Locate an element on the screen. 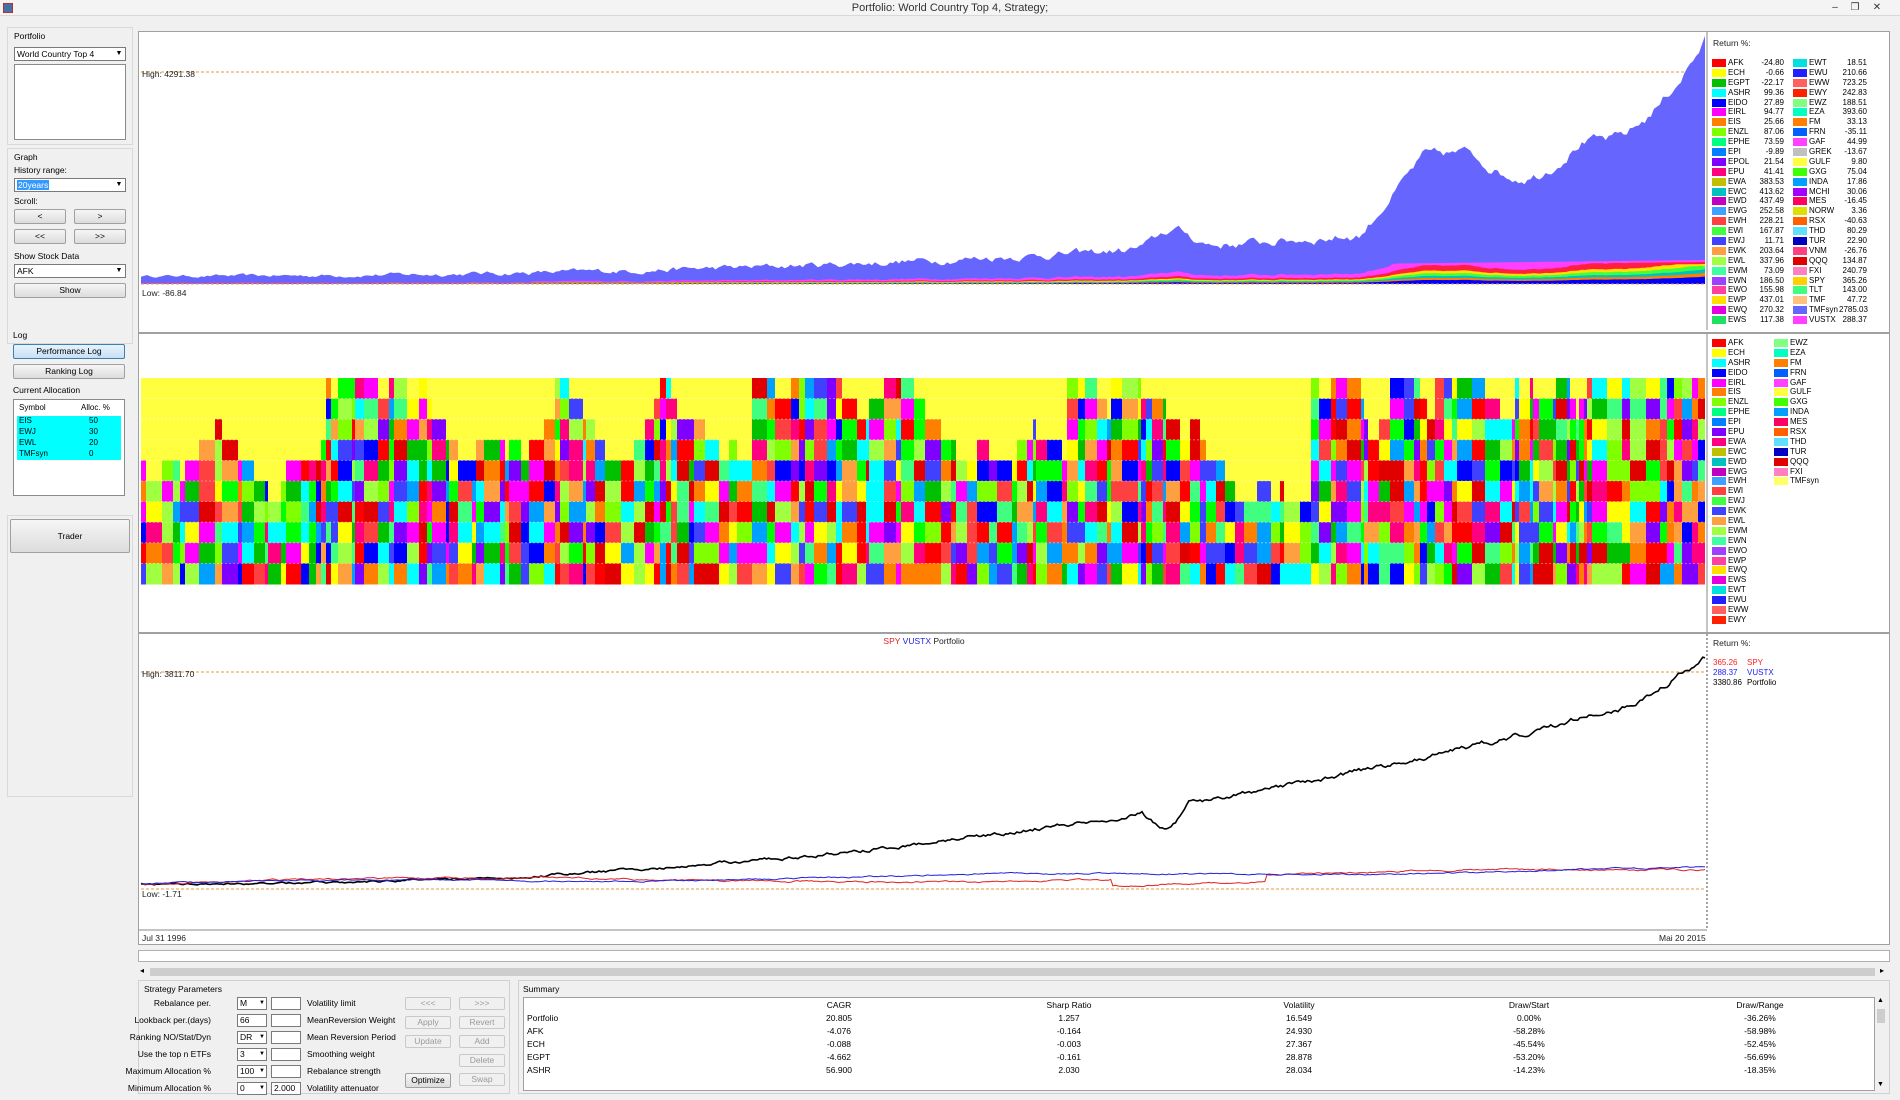 This screenshot has height=1100, width=1900. ranking-log-button: Ranking Log is located at coordinates (69, 371).